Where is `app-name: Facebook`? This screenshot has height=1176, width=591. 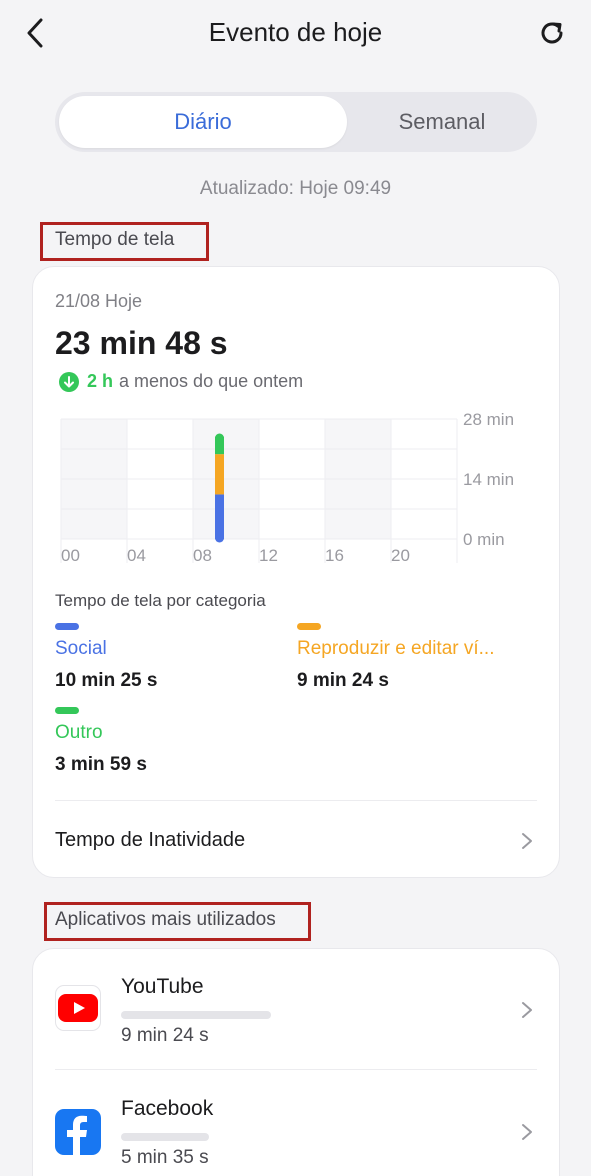
app-name: Facebook is located at coordinates (167, 1108).